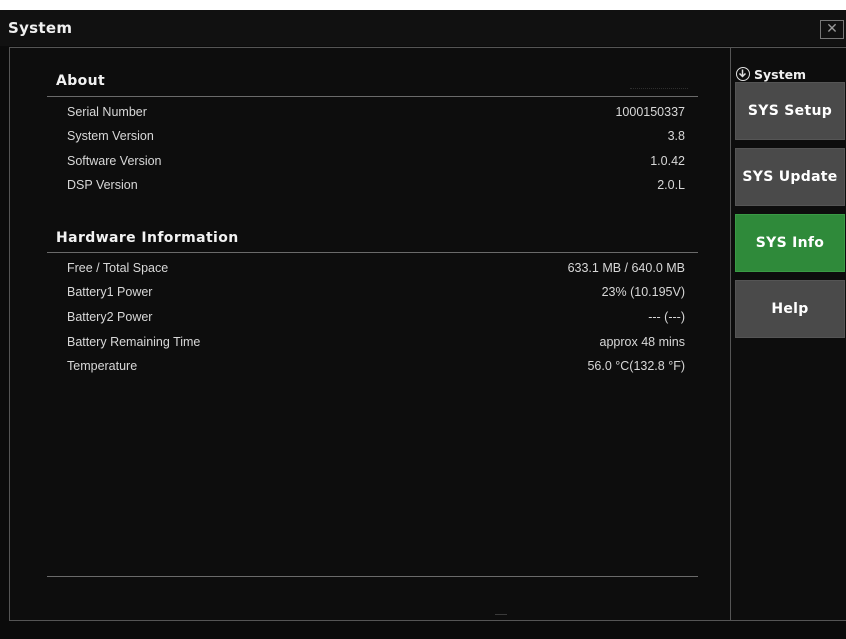  What do you see at coordinates (107, 112) in the screenshot?
I see `row-label: Serial Number` at bounding box center [107, 112].